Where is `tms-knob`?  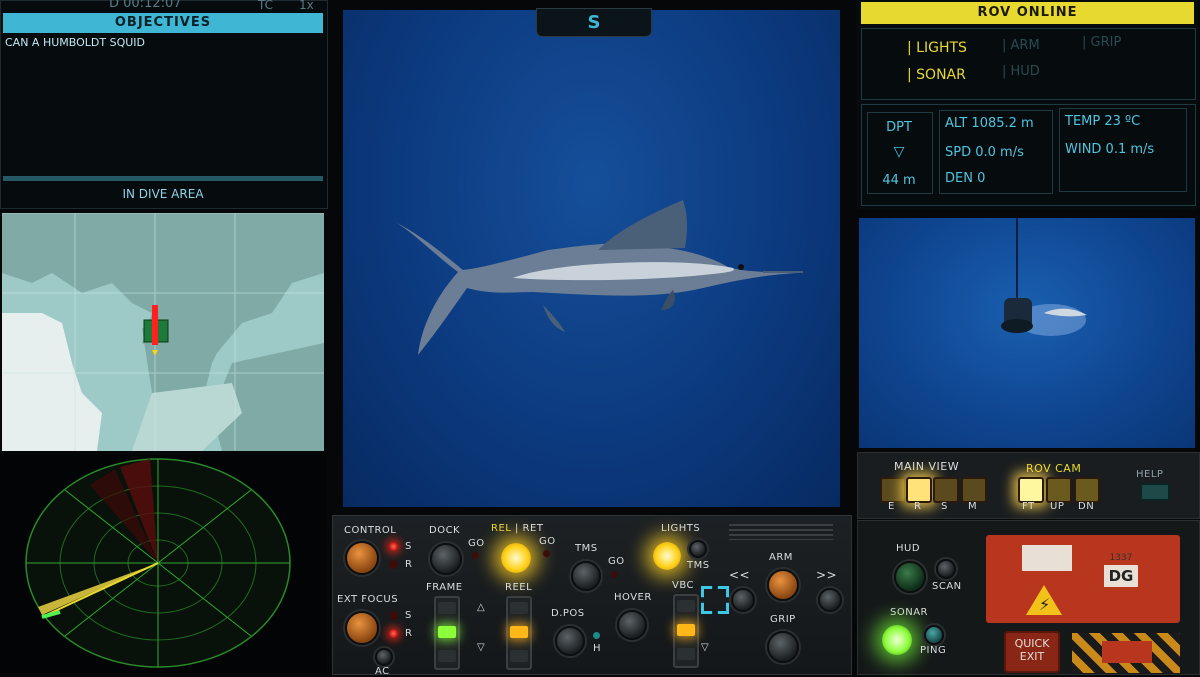 tms-knob is located at coordinates (586, 576).